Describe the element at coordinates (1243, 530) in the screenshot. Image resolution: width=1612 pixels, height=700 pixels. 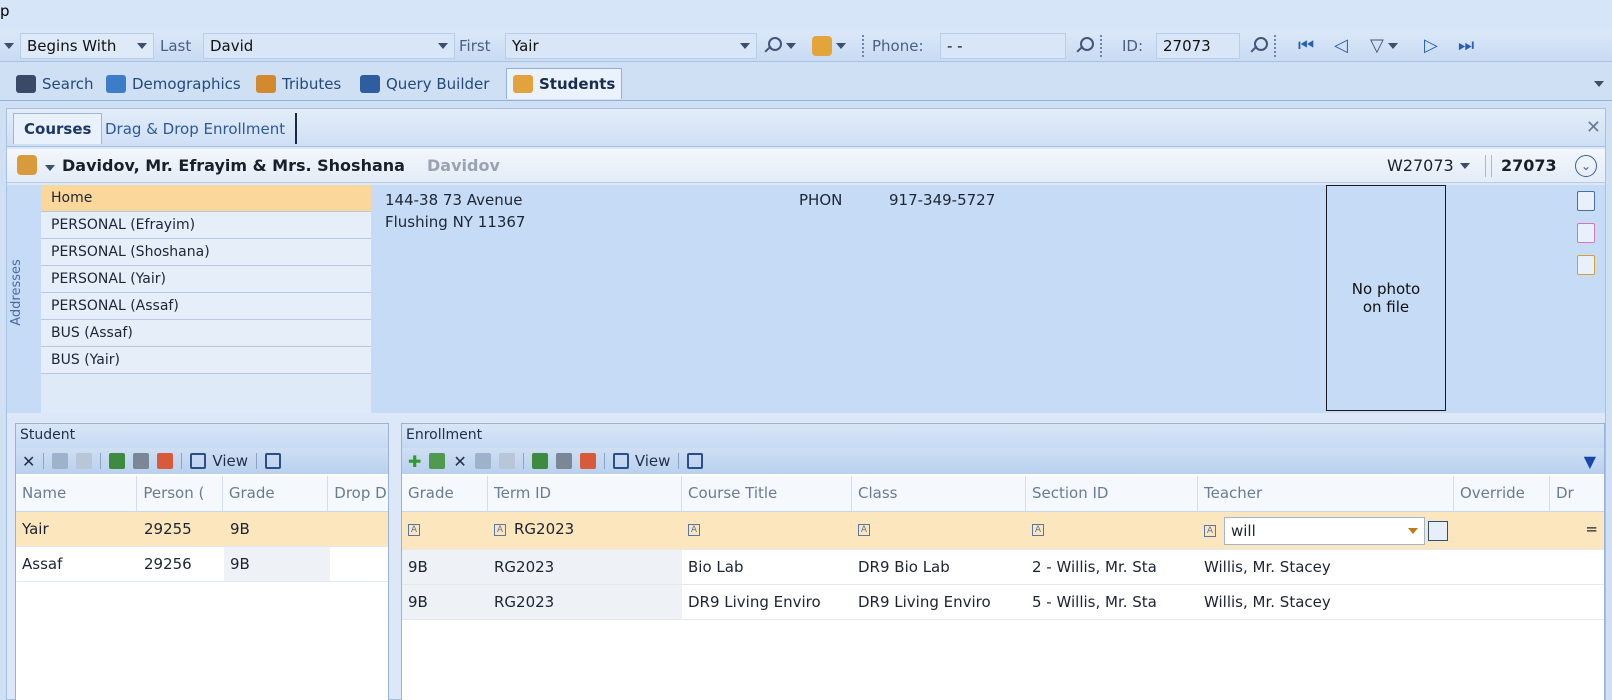
I see `teacher-filter-value: will` at that location.